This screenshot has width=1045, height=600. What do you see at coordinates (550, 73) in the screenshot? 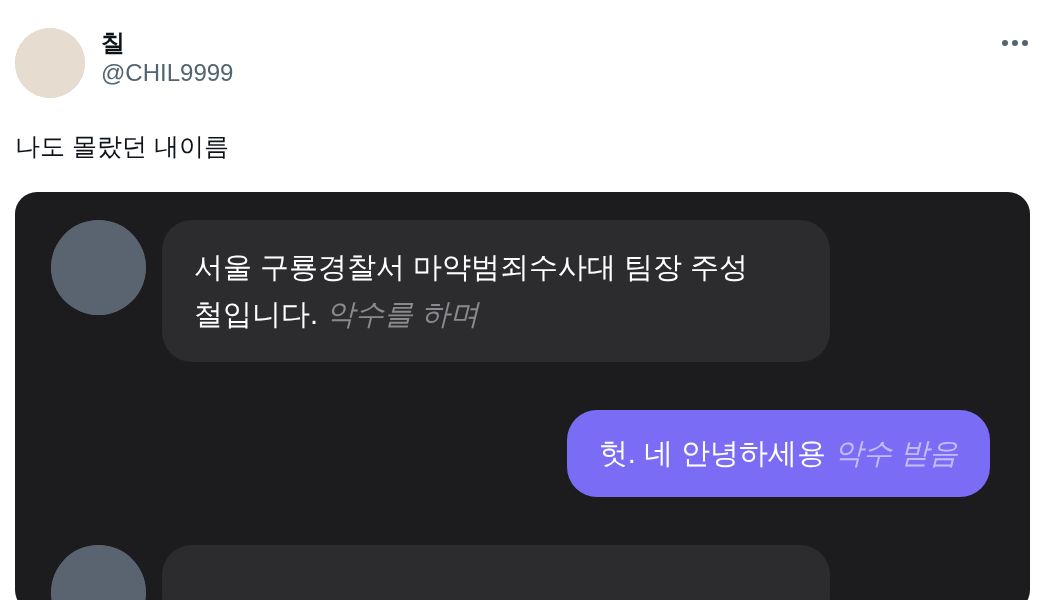
I see `author-handle: @CHIL9999` at bounding box center [550, 73].